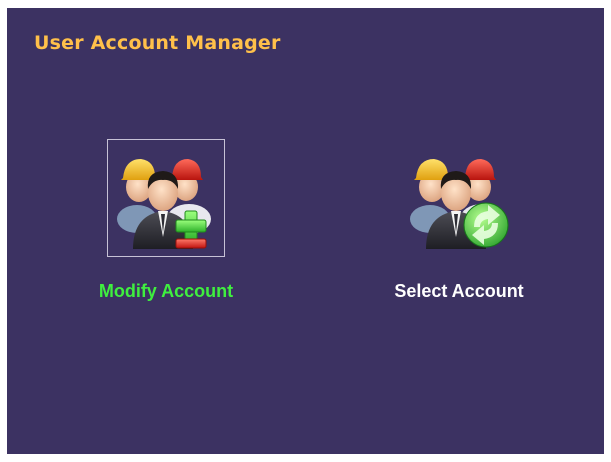 Image resolution: width=611 pixels, height=462 pixels. What do you see at coordinates (459, 291) in the screenshot?
I see `select-account-label: Select Account` at bounding box center [459, 291].